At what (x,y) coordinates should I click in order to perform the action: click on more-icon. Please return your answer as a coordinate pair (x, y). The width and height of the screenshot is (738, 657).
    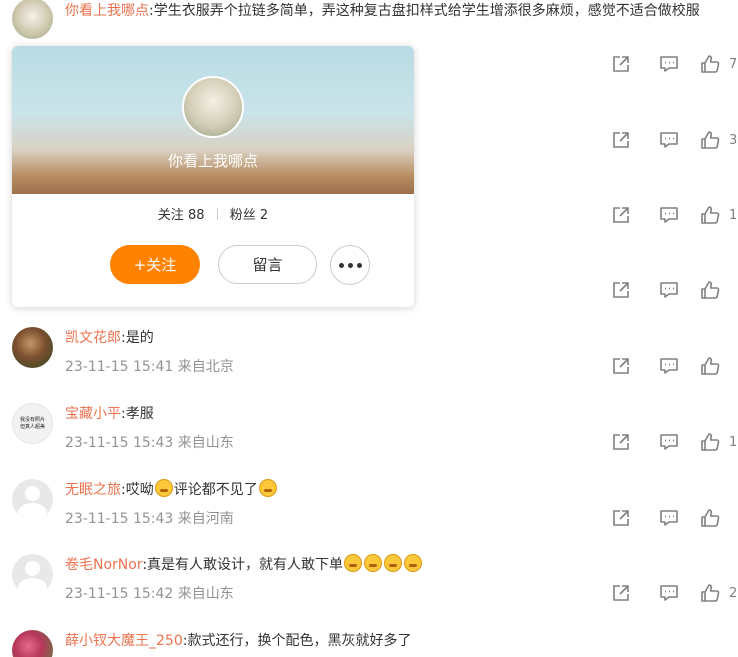
    Looking at the image, I should click on (350, 265).